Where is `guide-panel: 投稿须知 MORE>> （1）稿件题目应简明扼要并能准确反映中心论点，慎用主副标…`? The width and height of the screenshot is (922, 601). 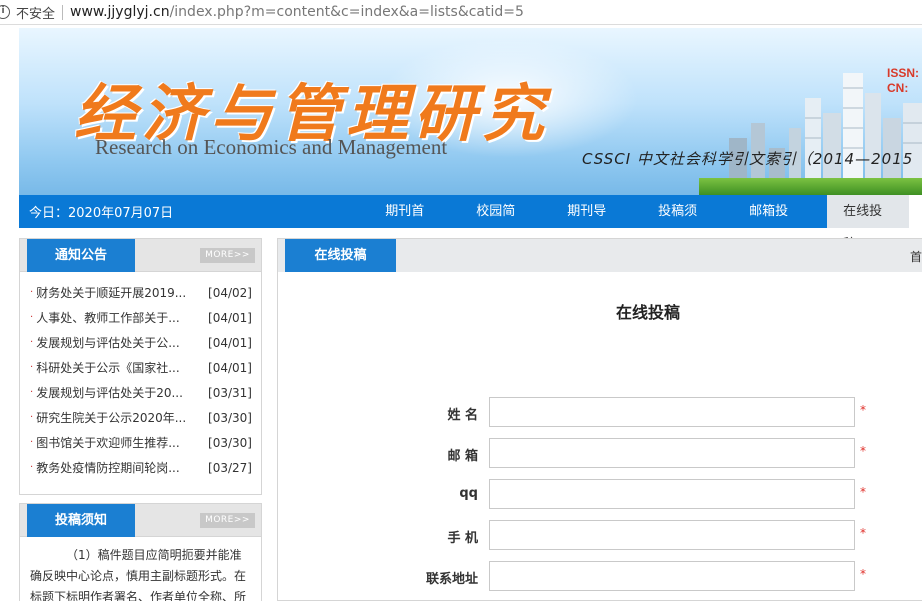
guide-panel: 投稿须知 MORE>> （1）稿件题目应简明扼要并能准确反映中心论点，慎用主副标… is located at coordinates (140, 552).